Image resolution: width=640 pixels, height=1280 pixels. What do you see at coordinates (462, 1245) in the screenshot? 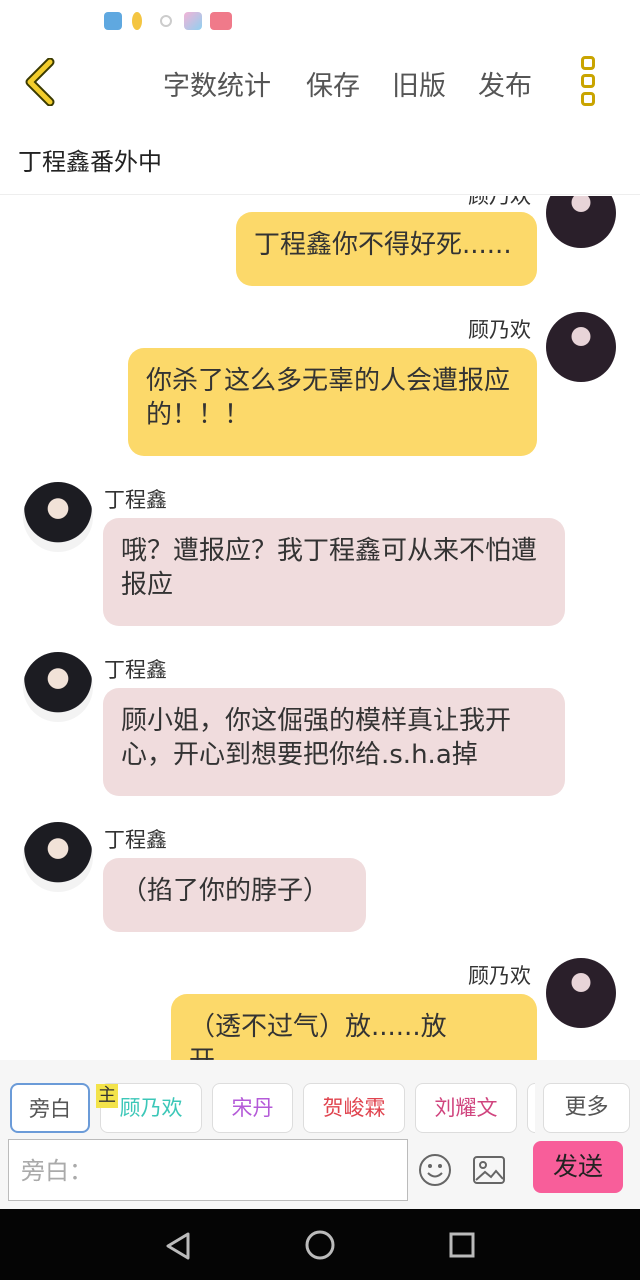
I see `square-recent-icon` at bounding box center [462, 1245].